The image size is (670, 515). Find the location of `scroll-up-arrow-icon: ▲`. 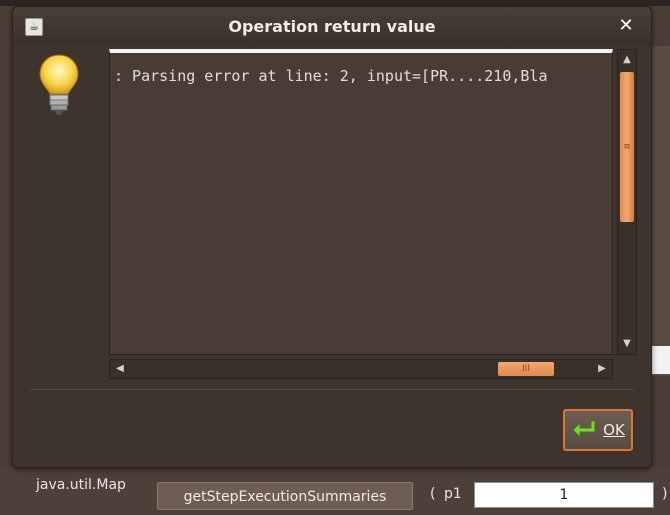

scroll-up-arrow-icon: ▲ is located at coordinates (627, 60).